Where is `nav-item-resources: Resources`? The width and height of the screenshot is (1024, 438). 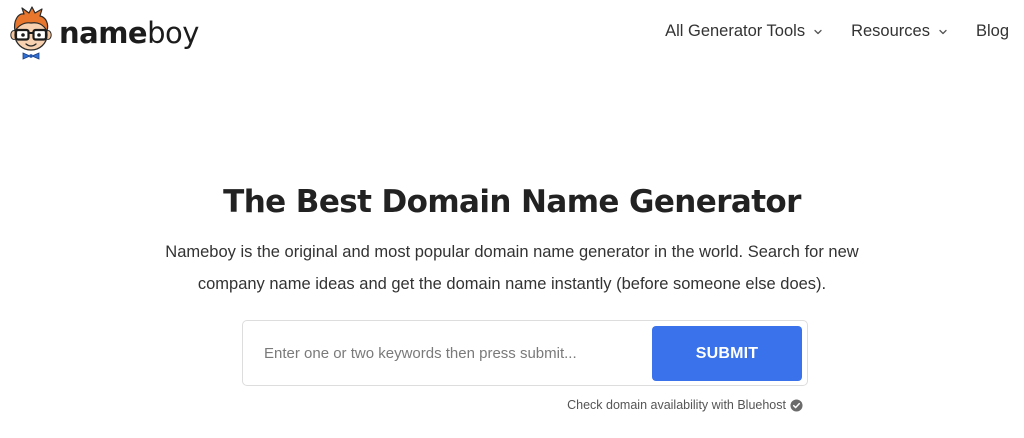
nav-item-resources: Resources is located at coordinates (899, 31).